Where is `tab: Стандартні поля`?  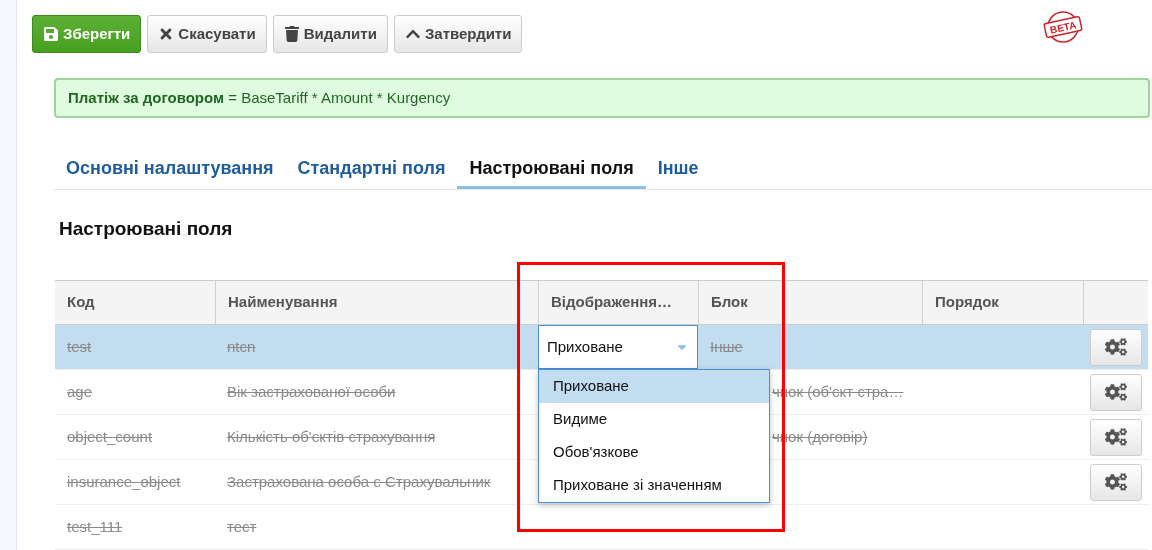 tab: Стандартні поля is located at coordinates (371, 169).